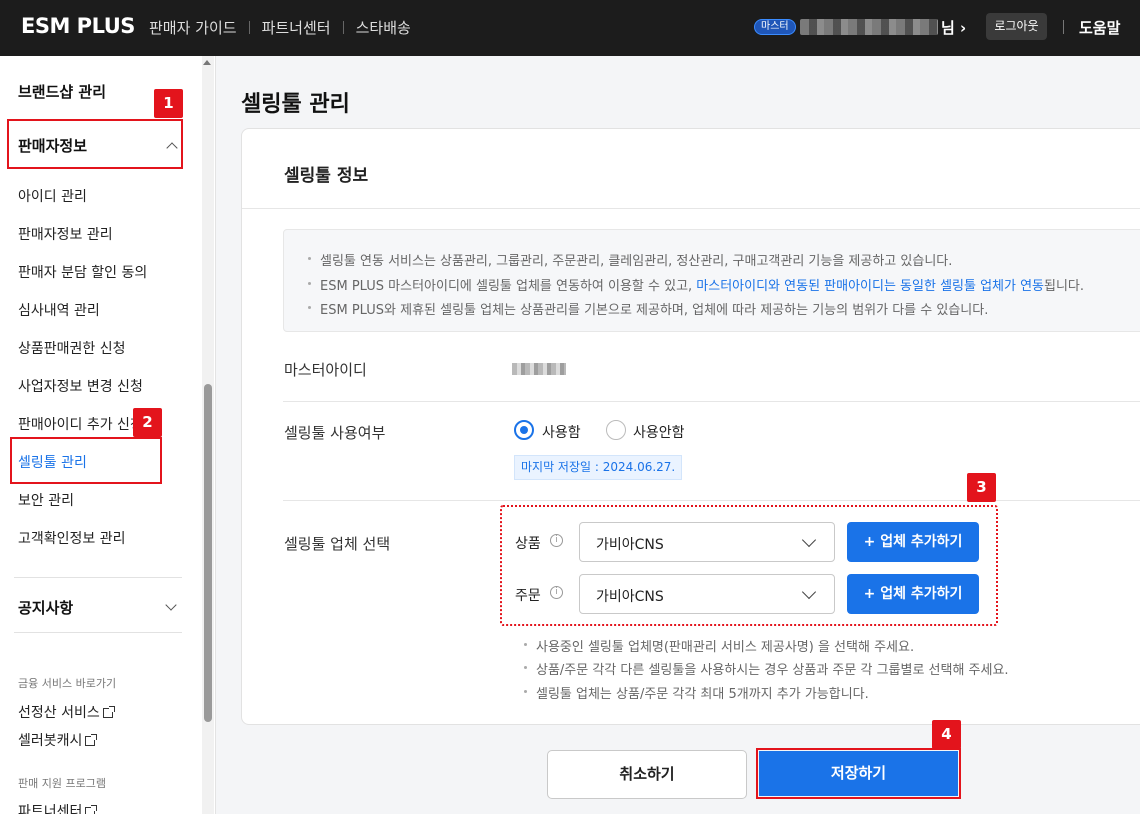  What do you see at coordinates (72, 348) in the screenshot?
I see `sidebar-item-sales-permission: 상품판매권한 신청` at bounding box center [72, 348].